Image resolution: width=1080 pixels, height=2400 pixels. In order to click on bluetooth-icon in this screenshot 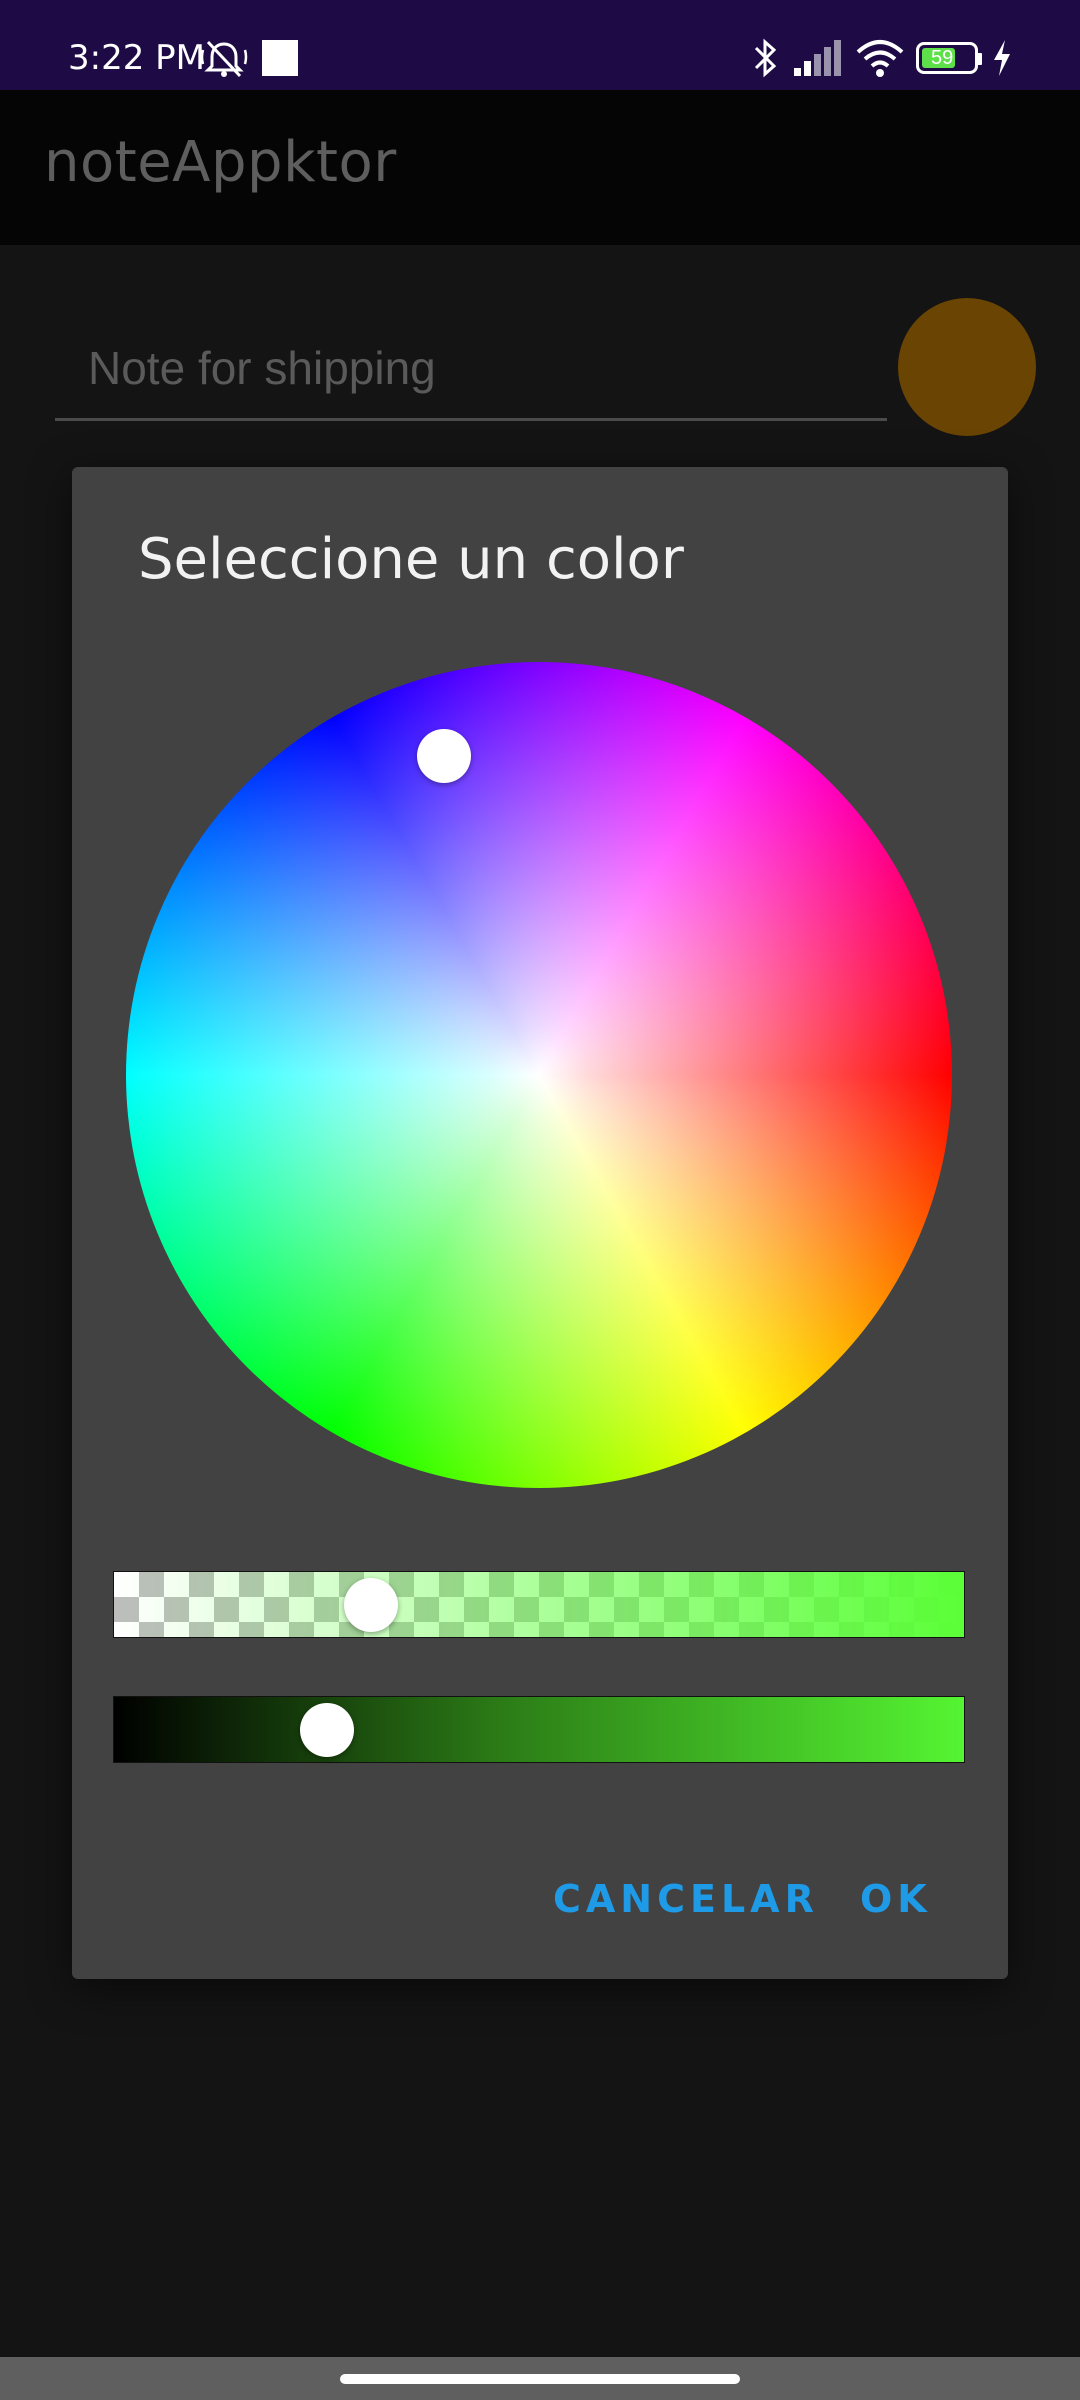, I will do `click(765, 58)`.